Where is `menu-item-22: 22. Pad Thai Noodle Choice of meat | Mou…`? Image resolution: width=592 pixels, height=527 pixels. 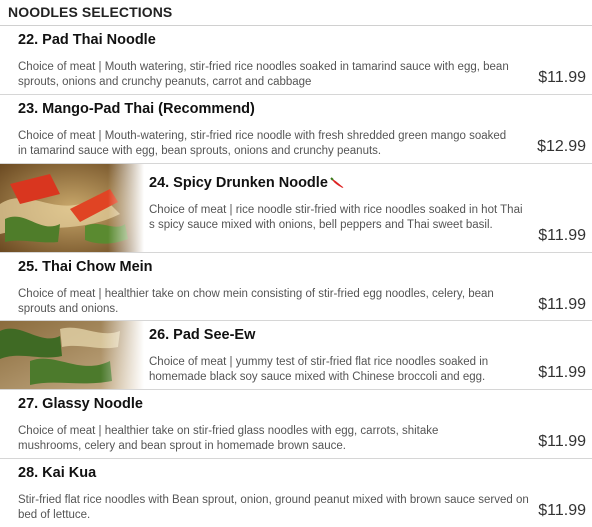
menu-item-22: 22. Pad Thai Noodle Choice of meat | Mou… is located at coordinates (296, 60).